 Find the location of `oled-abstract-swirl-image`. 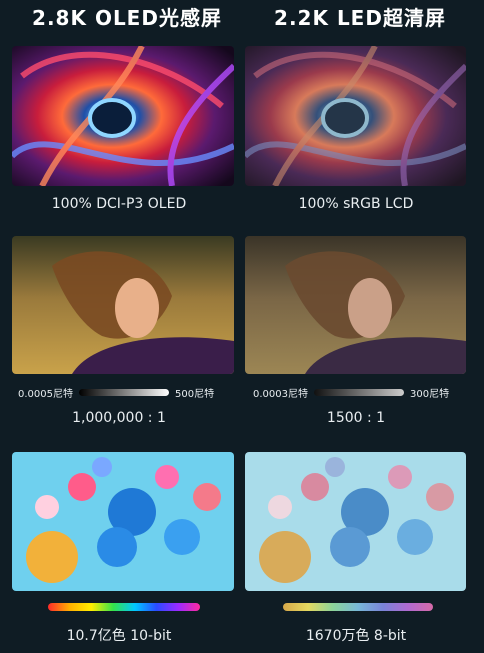

oled-abstract-swirl-image is located at coordinates (123, 116).